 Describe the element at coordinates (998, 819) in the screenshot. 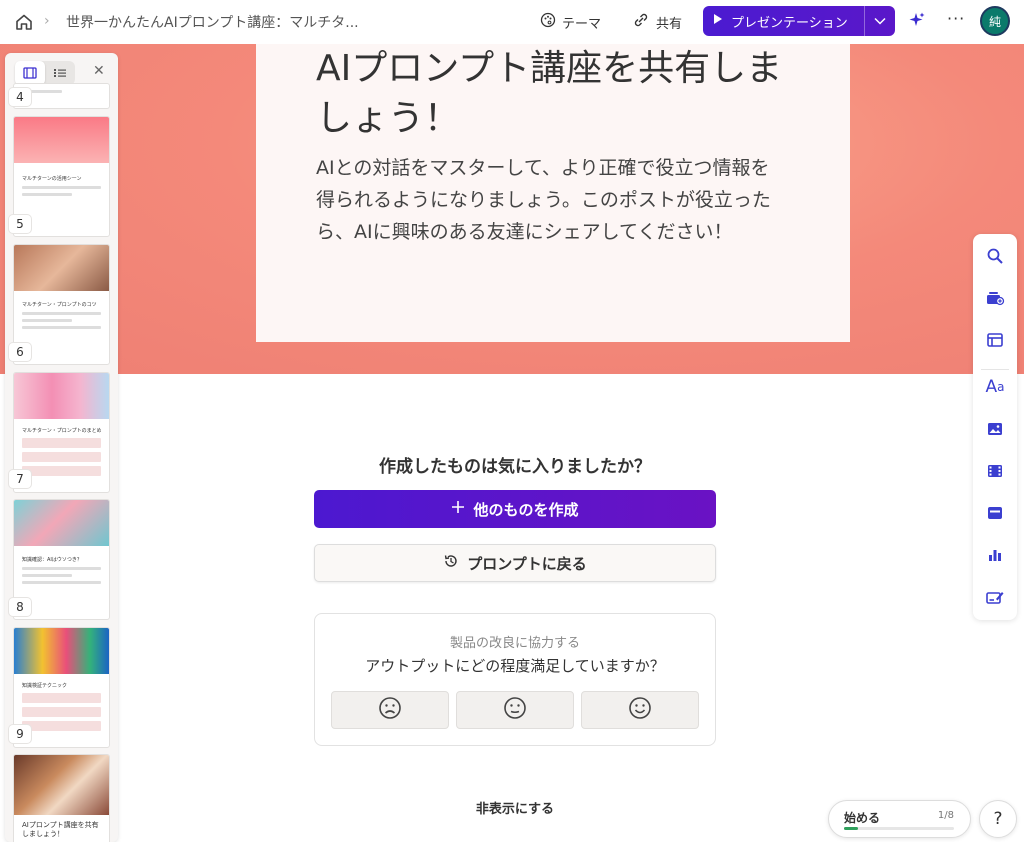

I see `help-button: ?` at that location.